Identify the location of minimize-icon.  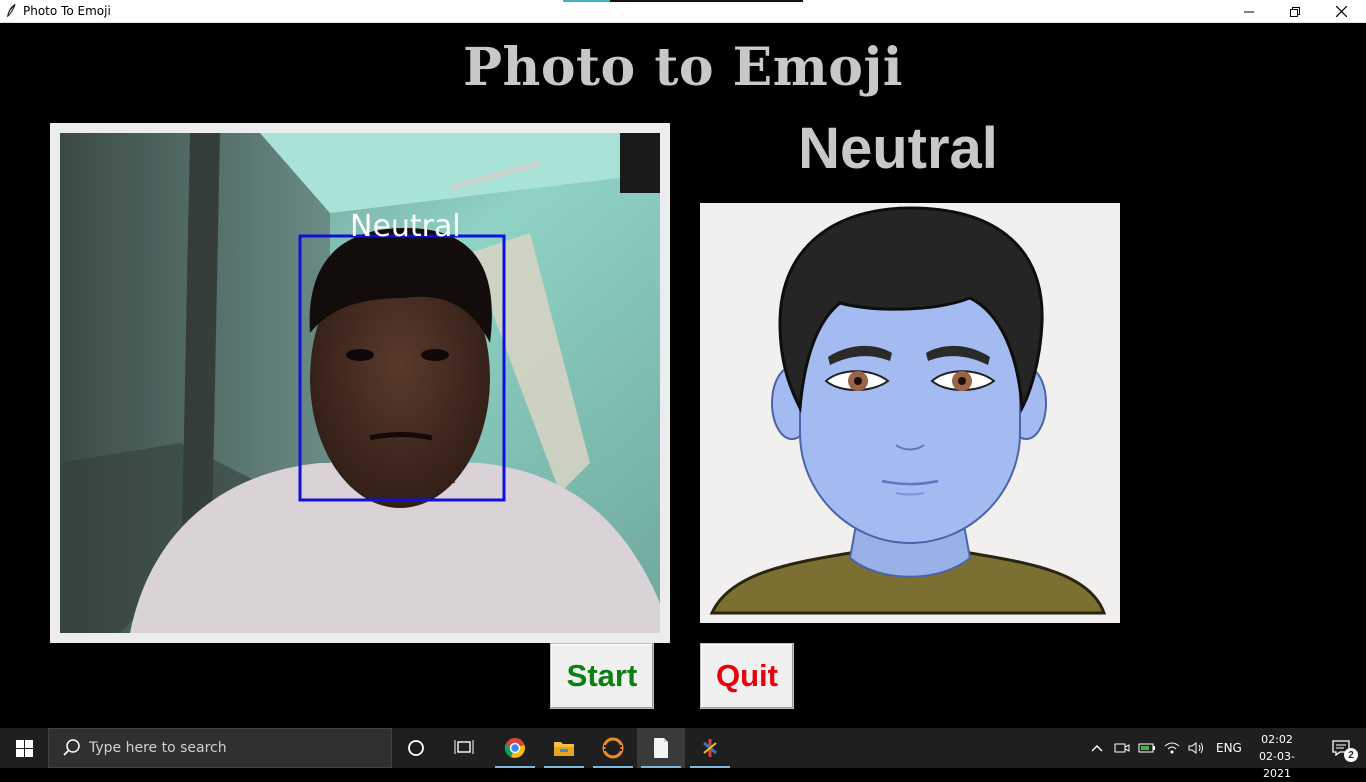
(1249, 11).